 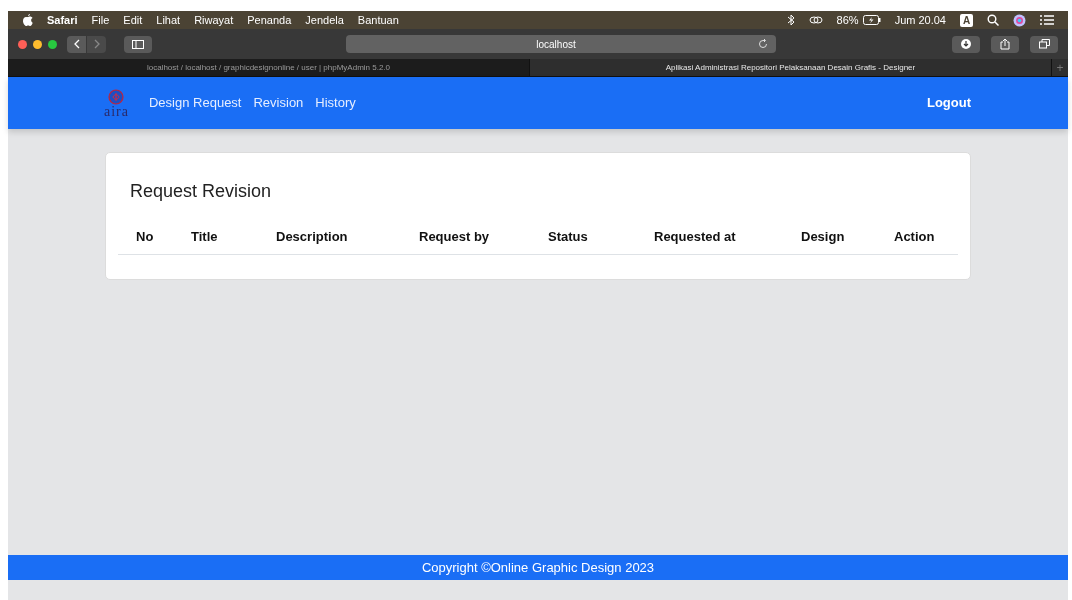 I want to click on footer-text: Copyright ©Online Graphic Design 2023, so click(x=538, y=567).